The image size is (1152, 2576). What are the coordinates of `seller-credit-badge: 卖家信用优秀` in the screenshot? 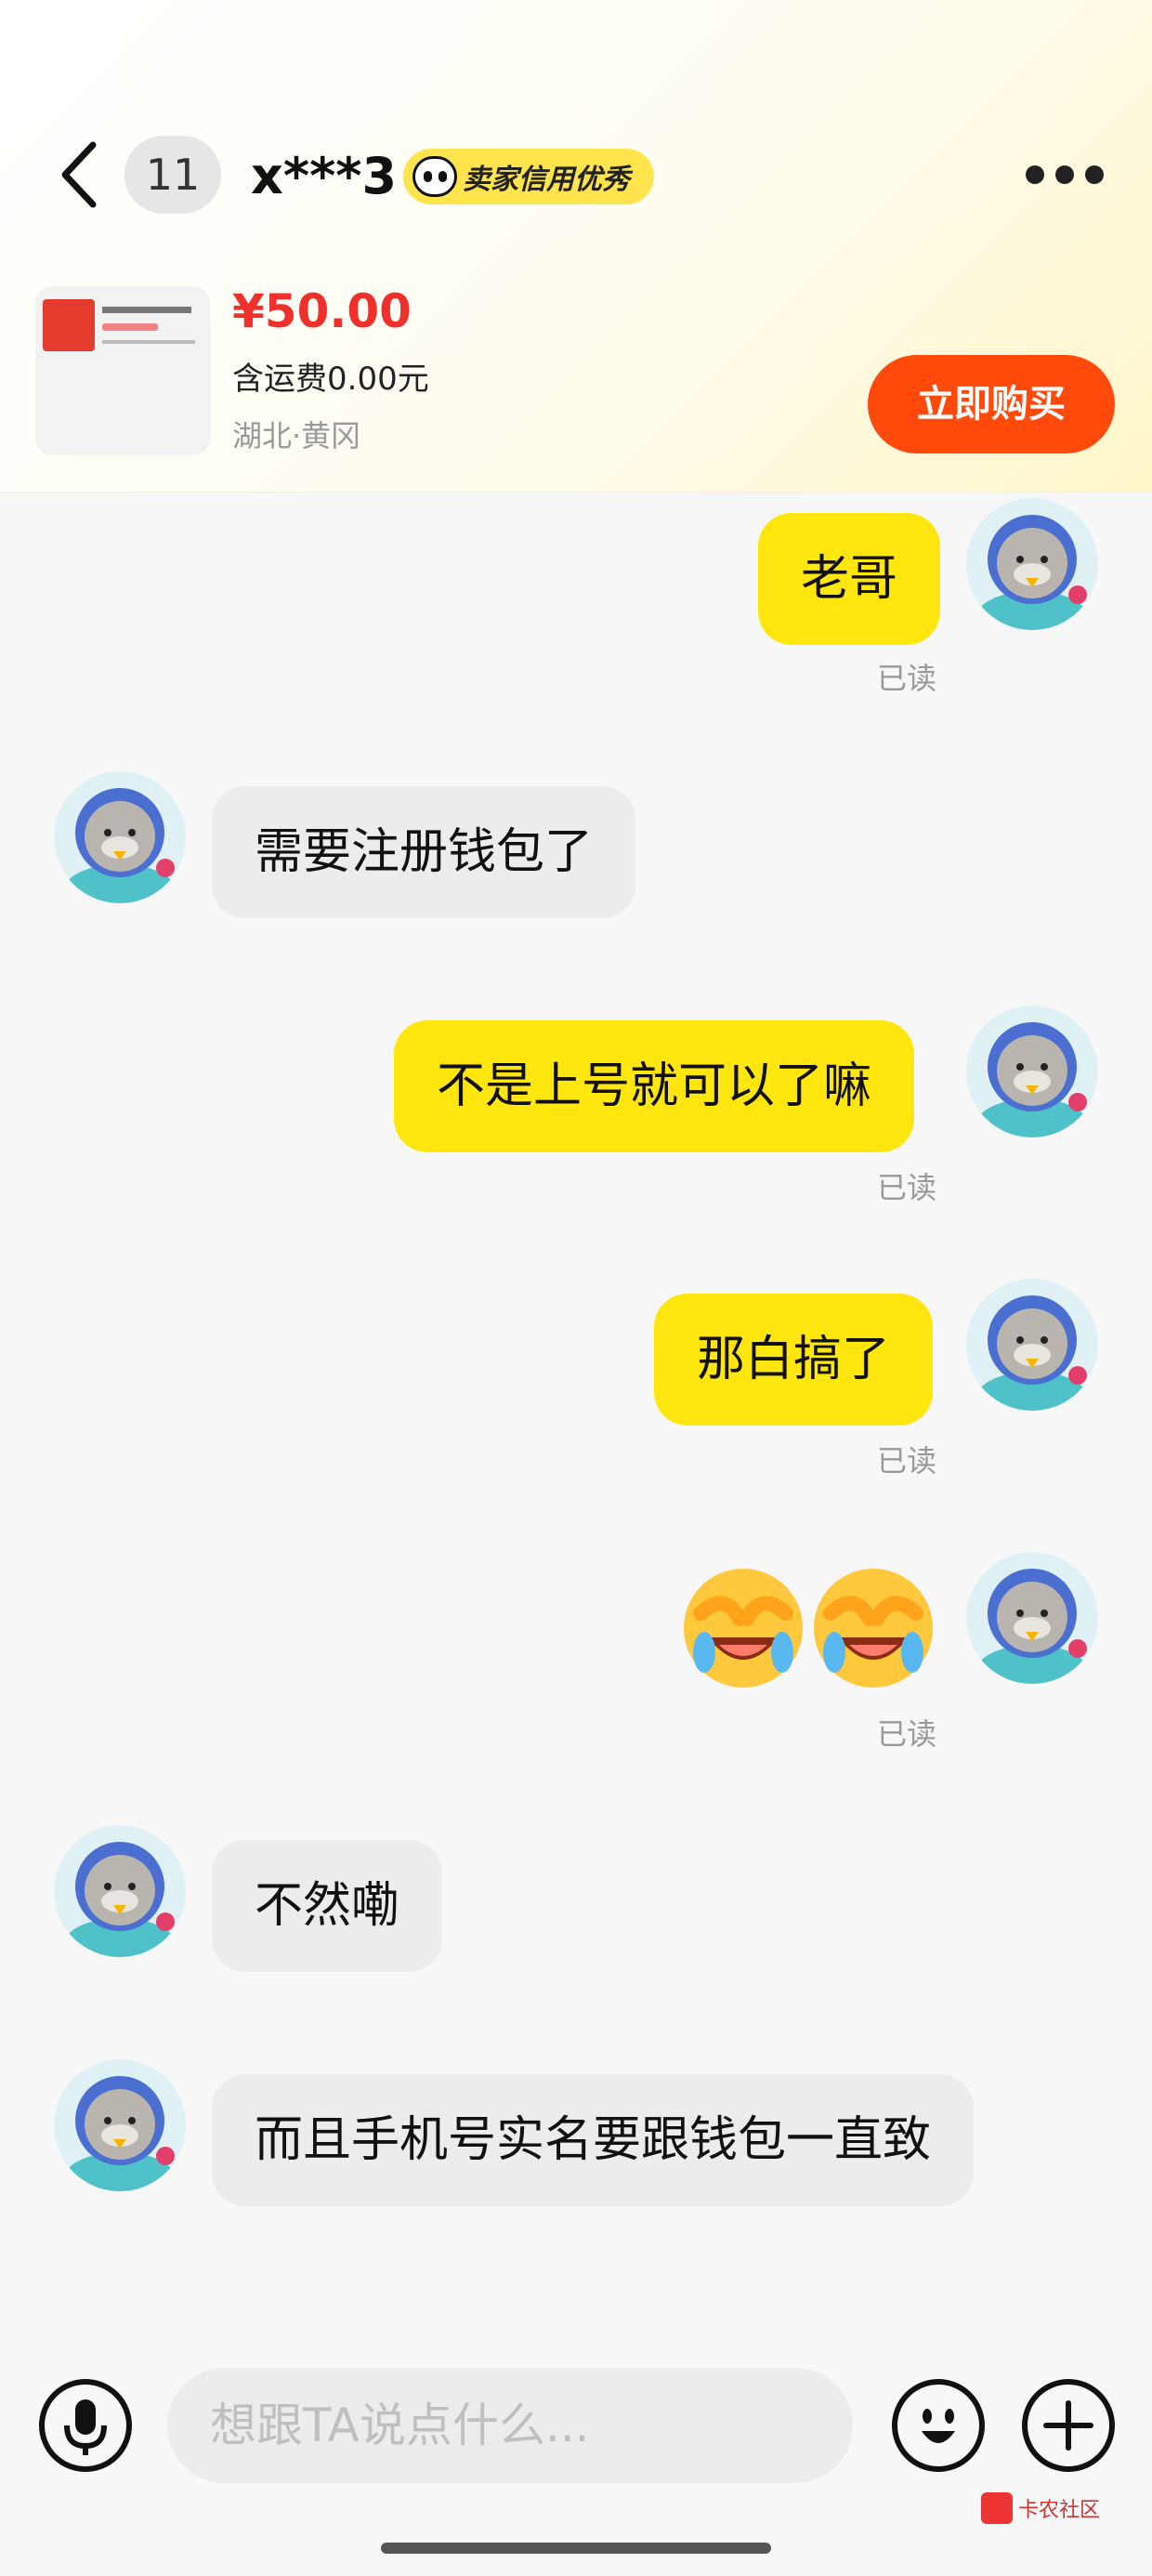 It's located at (528, 176).